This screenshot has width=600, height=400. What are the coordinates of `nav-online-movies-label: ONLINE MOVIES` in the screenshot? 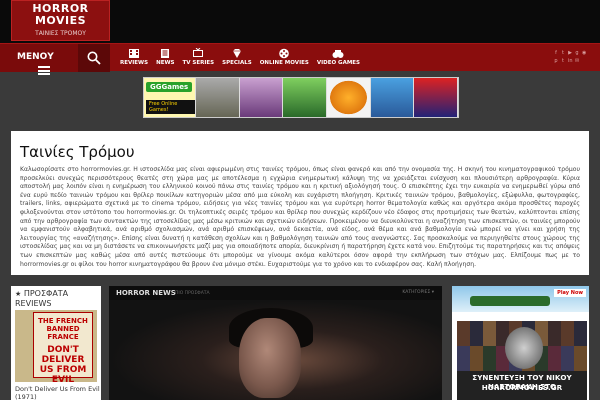 It's located at (284, 63).